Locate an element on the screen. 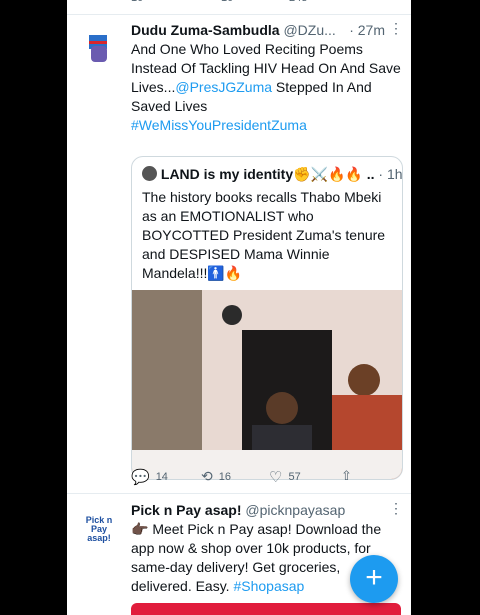 The width and height of the screenshot is (480, 615). avatar: Pick n Pay asap! is located at coordinates (99, 534).